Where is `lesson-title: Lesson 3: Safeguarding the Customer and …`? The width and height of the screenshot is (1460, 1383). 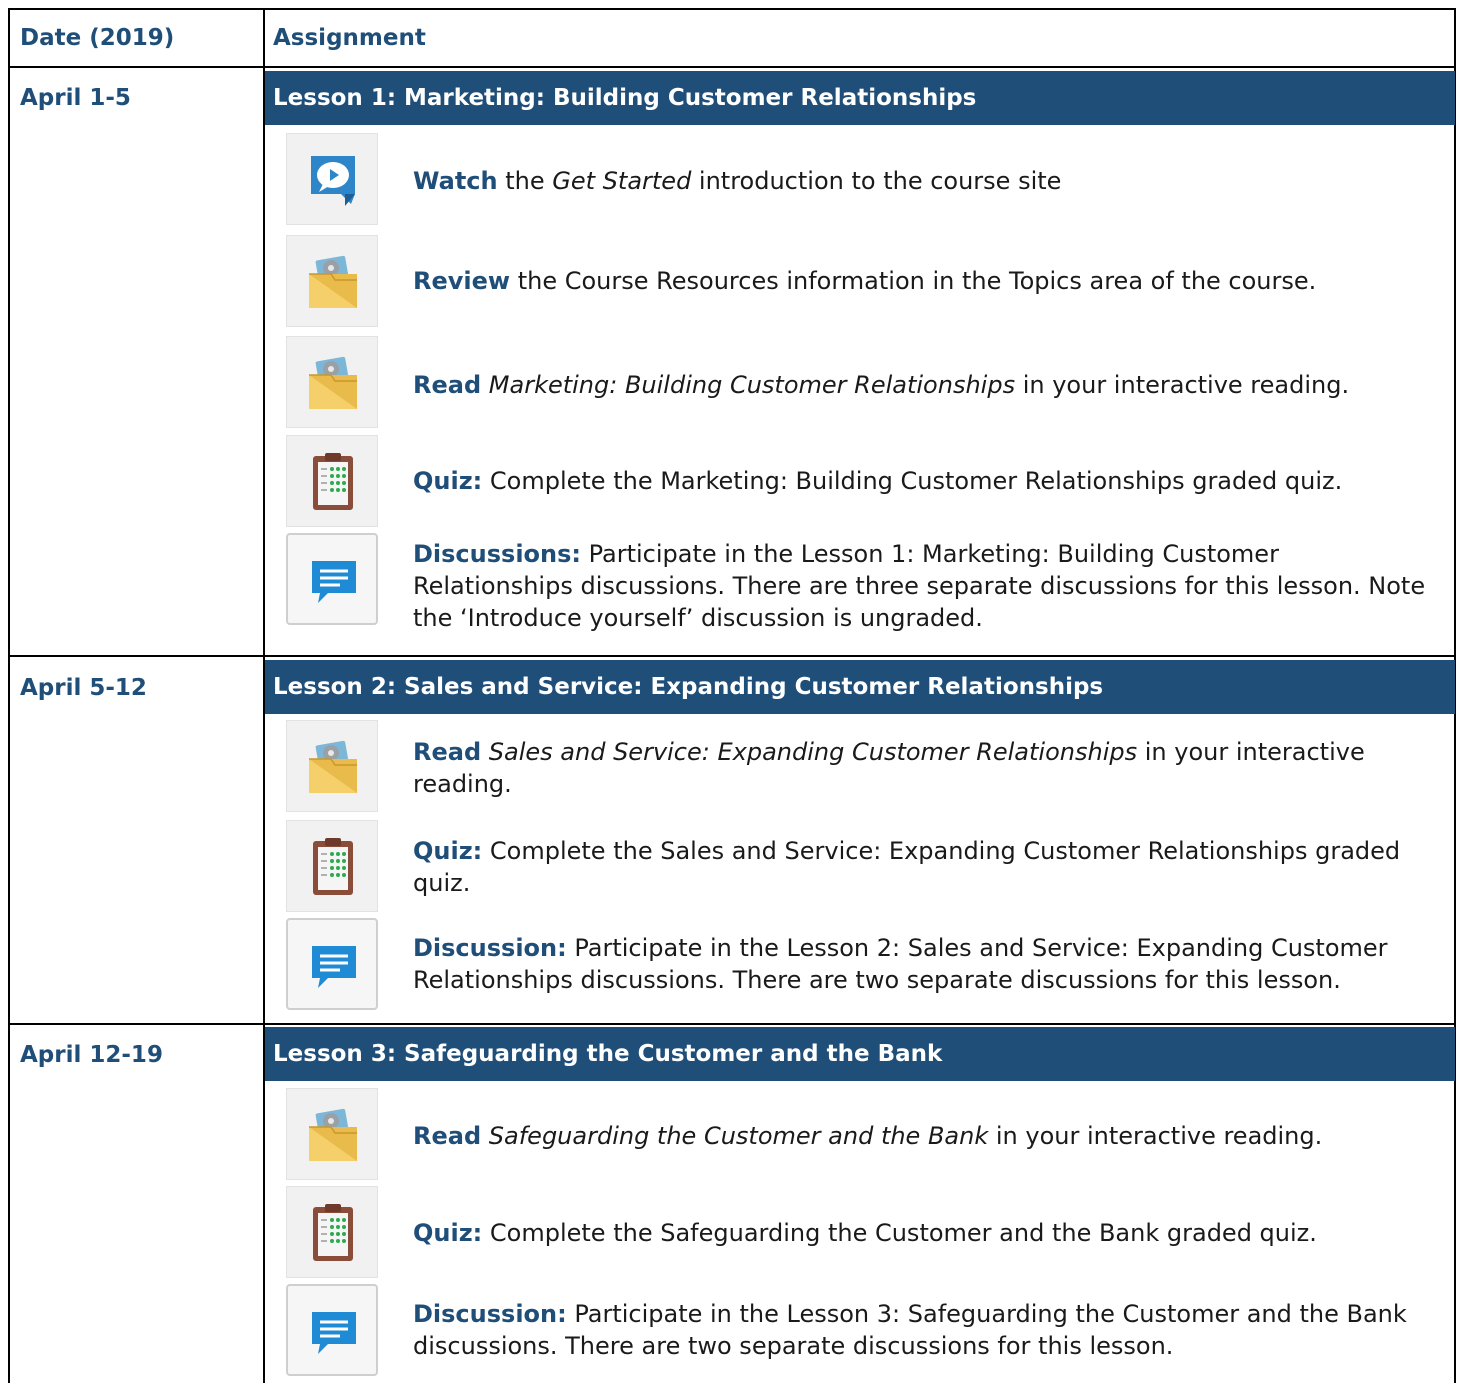 lesson-title: Lesson 3: Safeguarding the Customer and … is located at coordinates (608, 1054).